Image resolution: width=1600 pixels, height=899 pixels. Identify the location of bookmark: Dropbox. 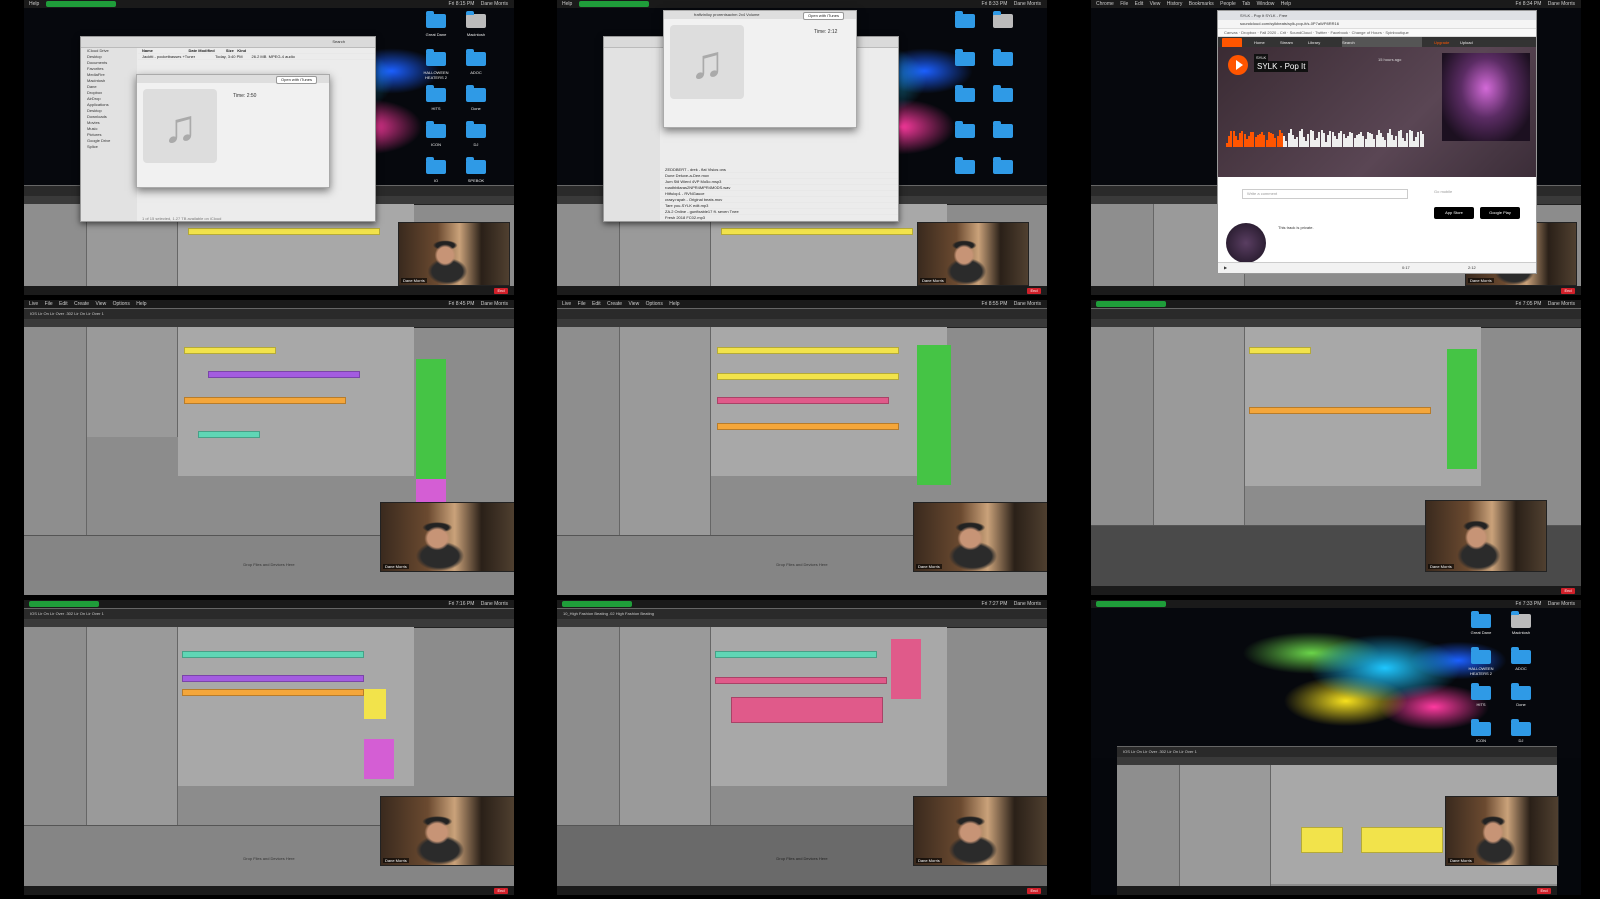
(1248, 32).